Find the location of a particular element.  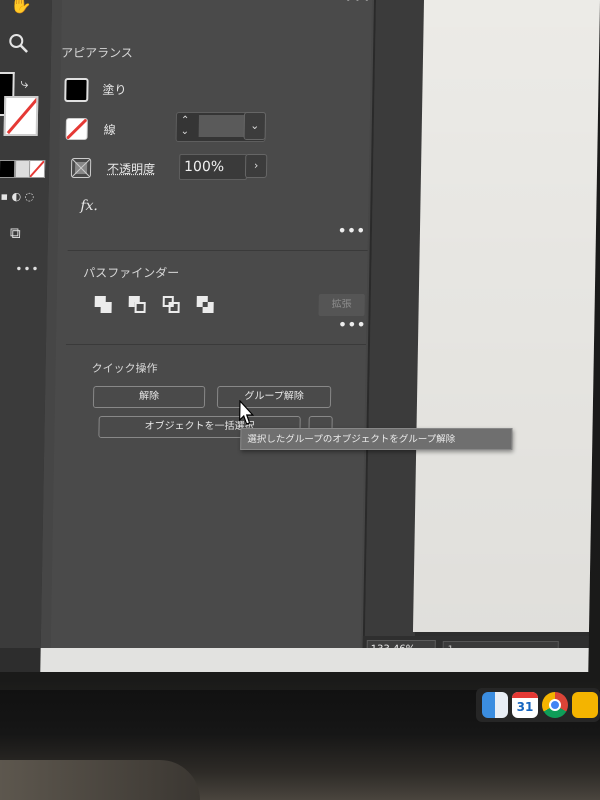

minus-front-icon is located at coordinates (137, 305).